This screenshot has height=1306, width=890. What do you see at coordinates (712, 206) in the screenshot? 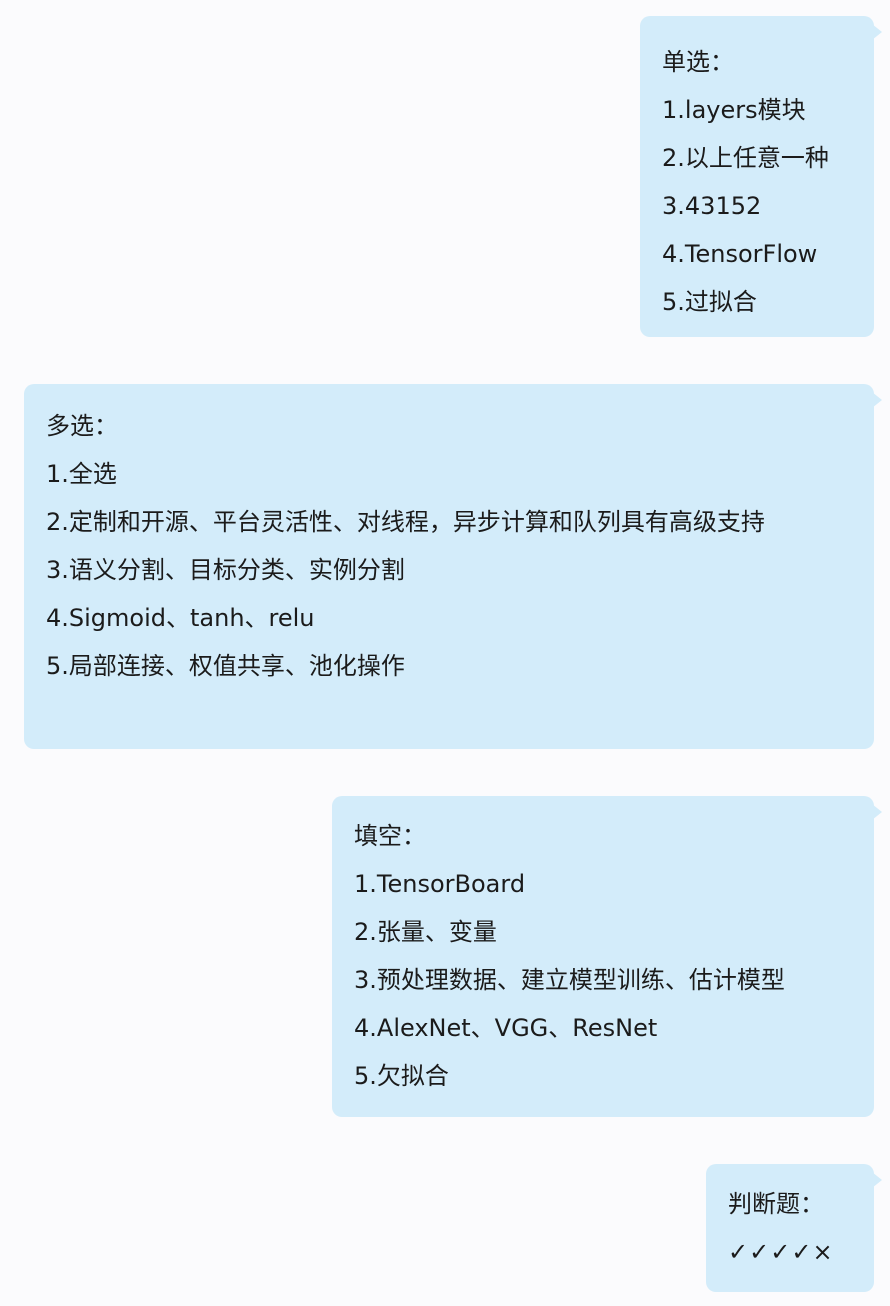
I see `message-line: 3.43152` at bounding box center [712, 206].